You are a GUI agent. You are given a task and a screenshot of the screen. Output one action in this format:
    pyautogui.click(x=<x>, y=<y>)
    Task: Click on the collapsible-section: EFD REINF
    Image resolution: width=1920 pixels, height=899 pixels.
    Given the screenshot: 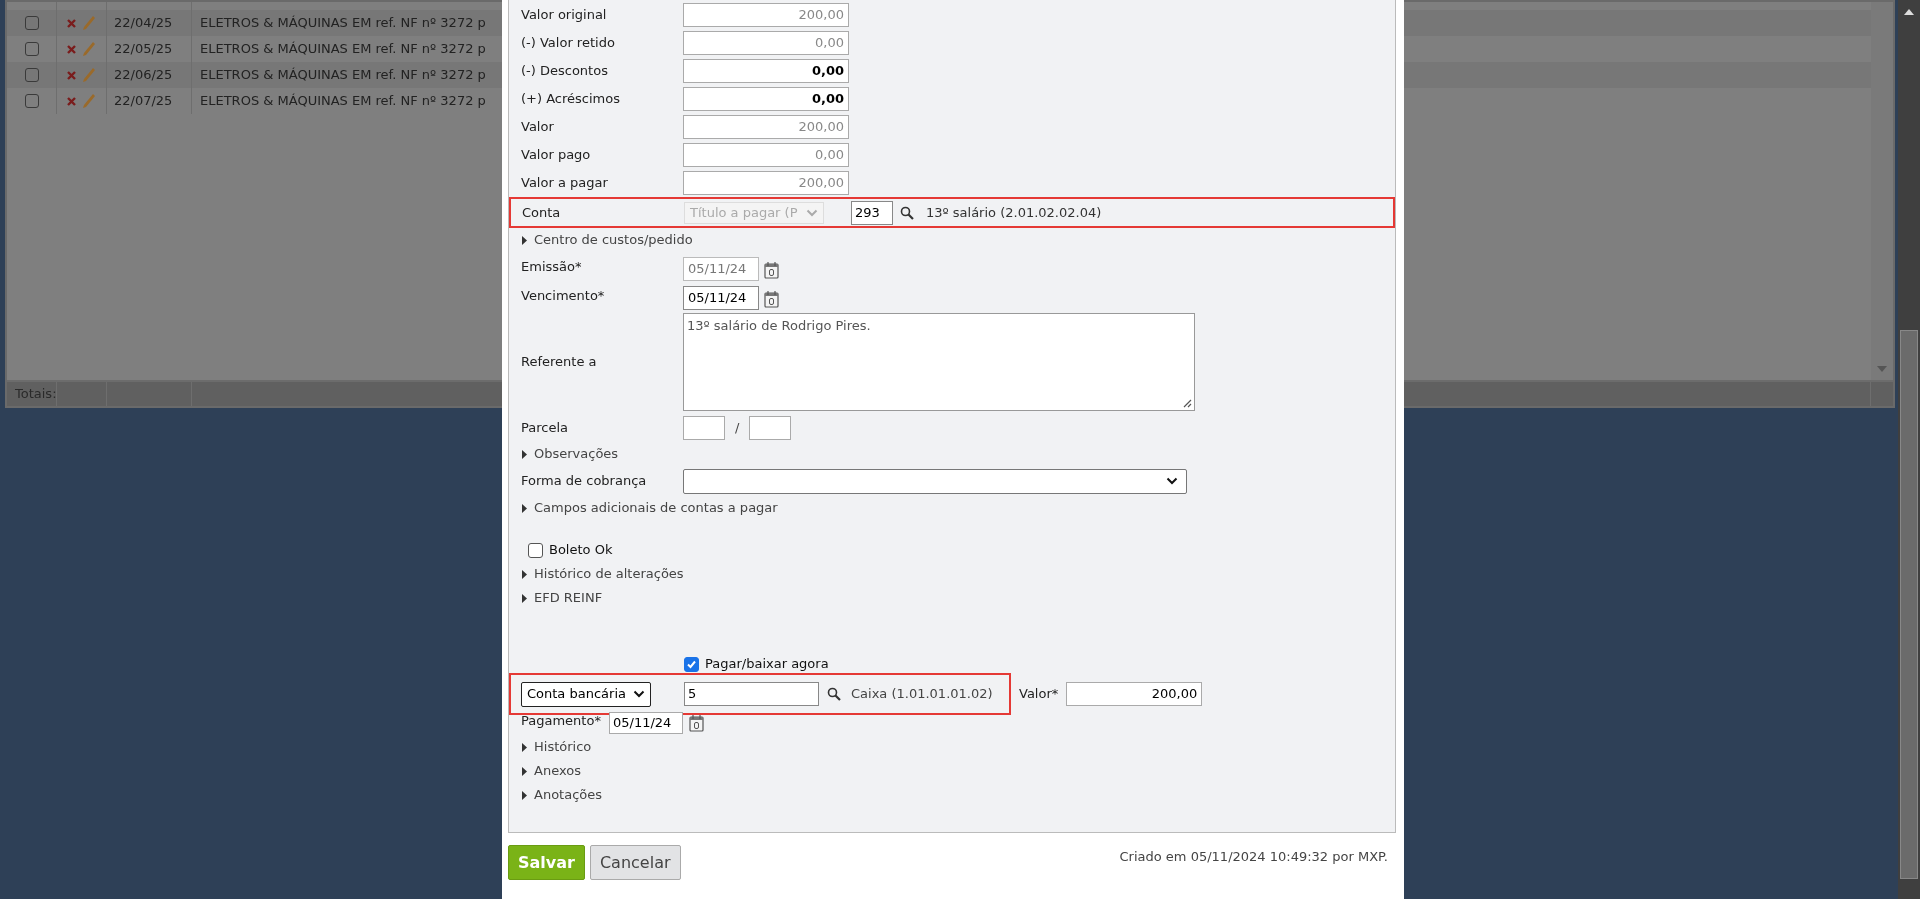 What is the action you would take?
    pyautogui.click(x=562, y=598)
    